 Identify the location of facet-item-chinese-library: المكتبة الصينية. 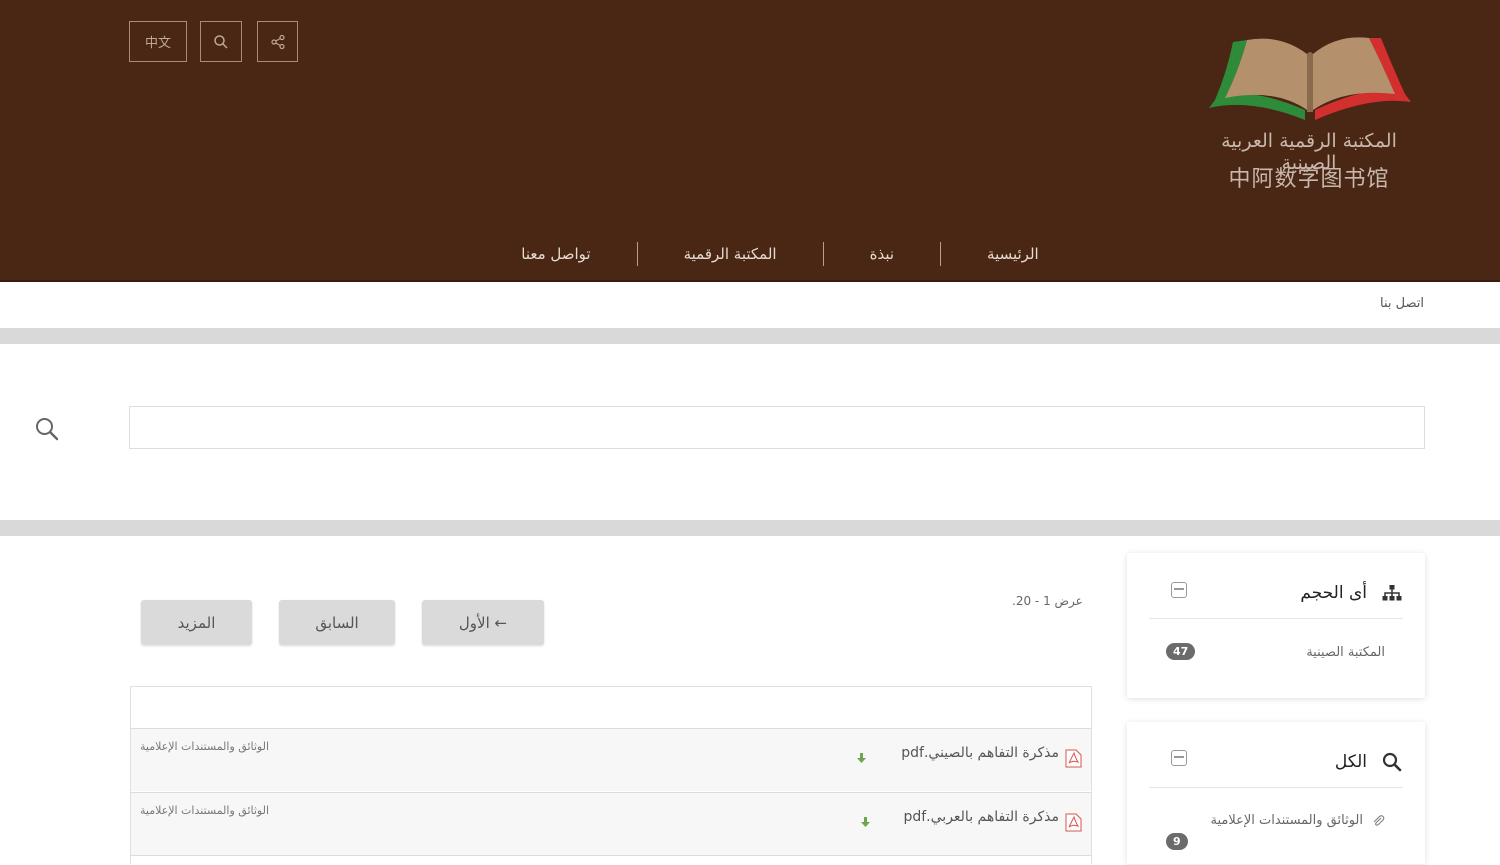
(1345, 652).